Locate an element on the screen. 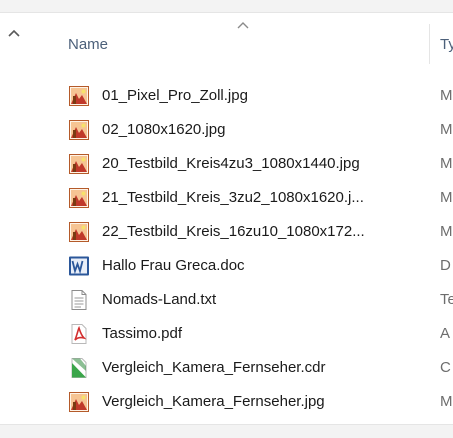 The height and width of the screenshot is (438, 453). file-name: Vergleich_Kamera_Fernseher.cdr is located at coordinates (214, 367).